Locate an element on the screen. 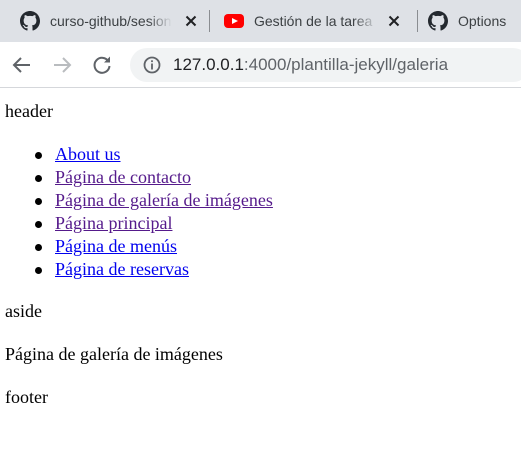 The height and width of the screenshot is (458, 521). nav-item: Página de contacto is located at coordinates (136, 177).